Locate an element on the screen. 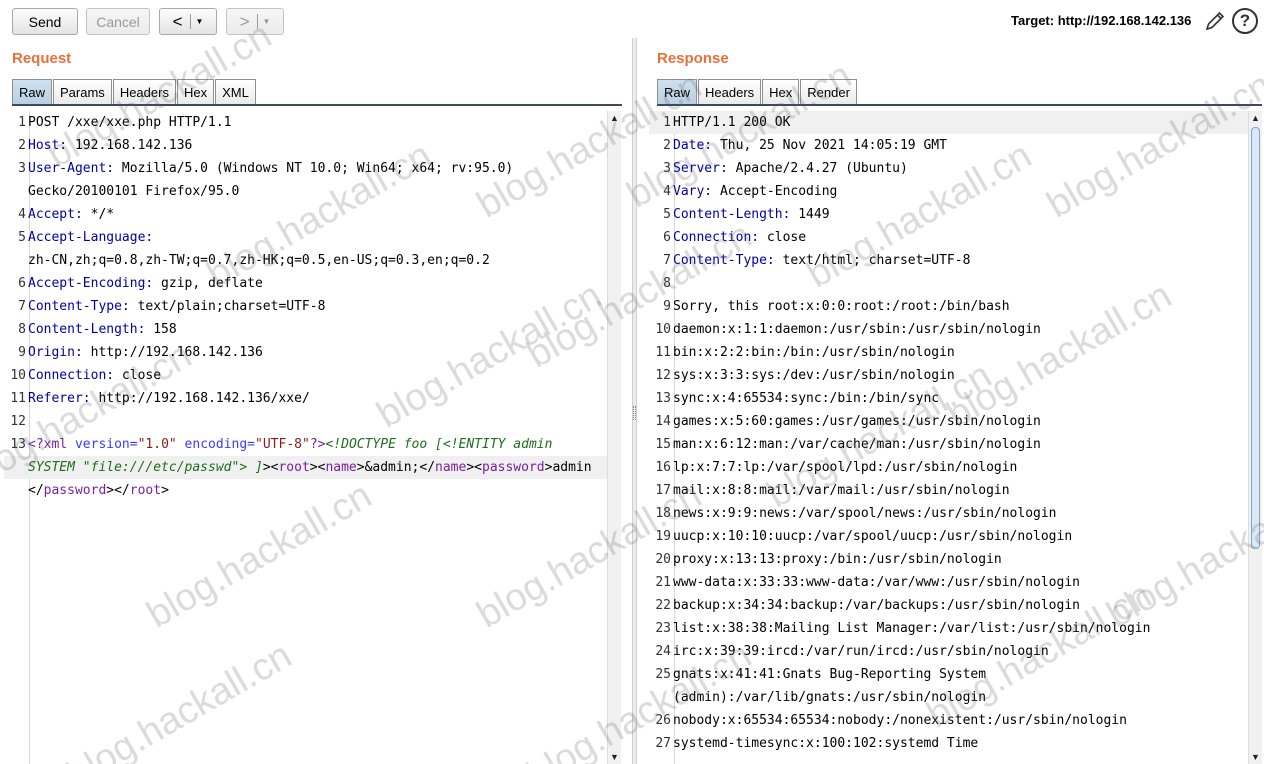  tab-xml: XML is located at coordinates (235, 92).